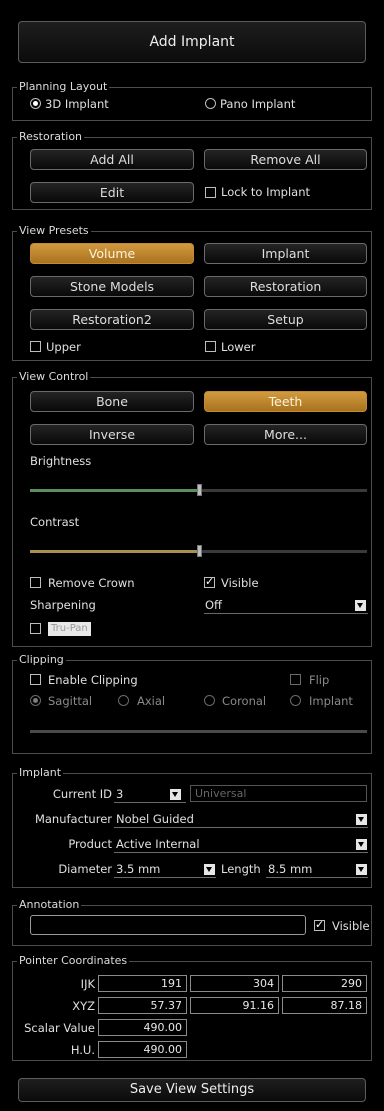  What do you see at coordinates (319, 924) in the screenshot?
I see `annotation-visible-checkbox` at bounding box center [319, 924].